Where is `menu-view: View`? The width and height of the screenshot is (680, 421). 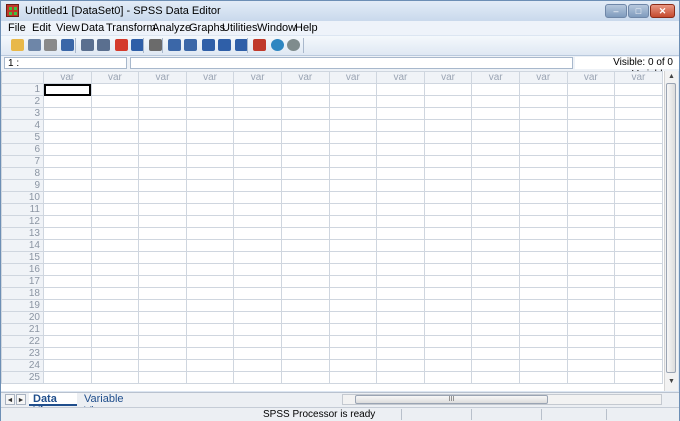 menu-view: View is located at coordinates (68, 28).